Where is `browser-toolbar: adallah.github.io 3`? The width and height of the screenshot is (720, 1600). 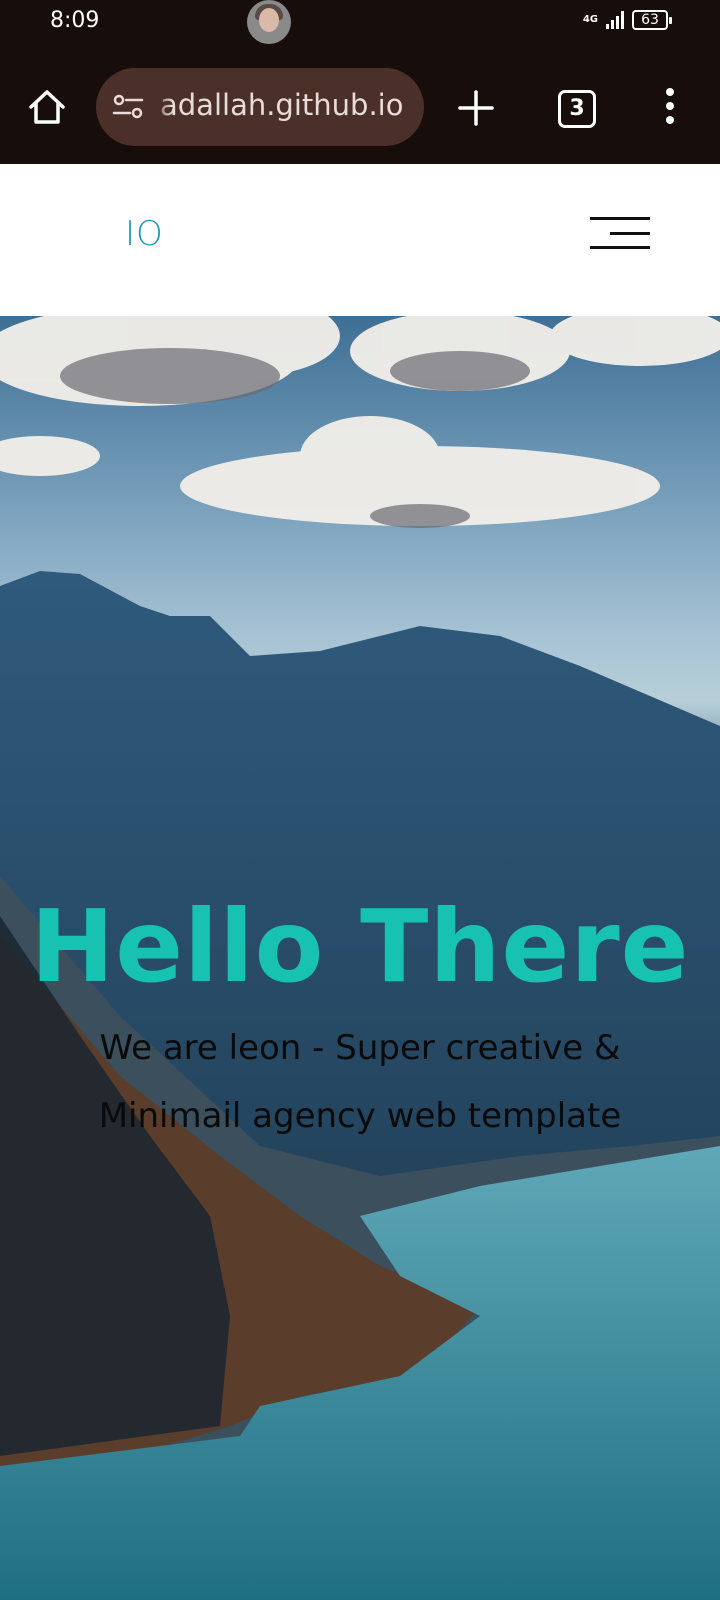 browser-toolbar: adallah.github.io 3 is located at coordinates (360, 104).